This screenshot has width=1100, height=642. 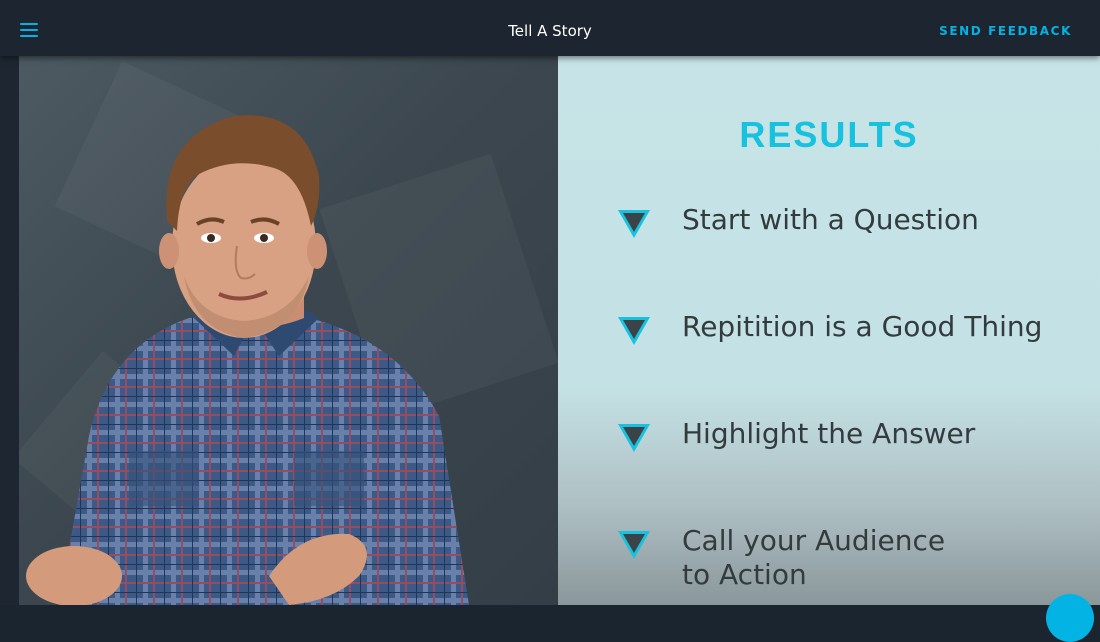 What do you see at coordinates (1070, 618) in the screenshot?
I see `floating-action-button` at bounding box center [1070, 618].